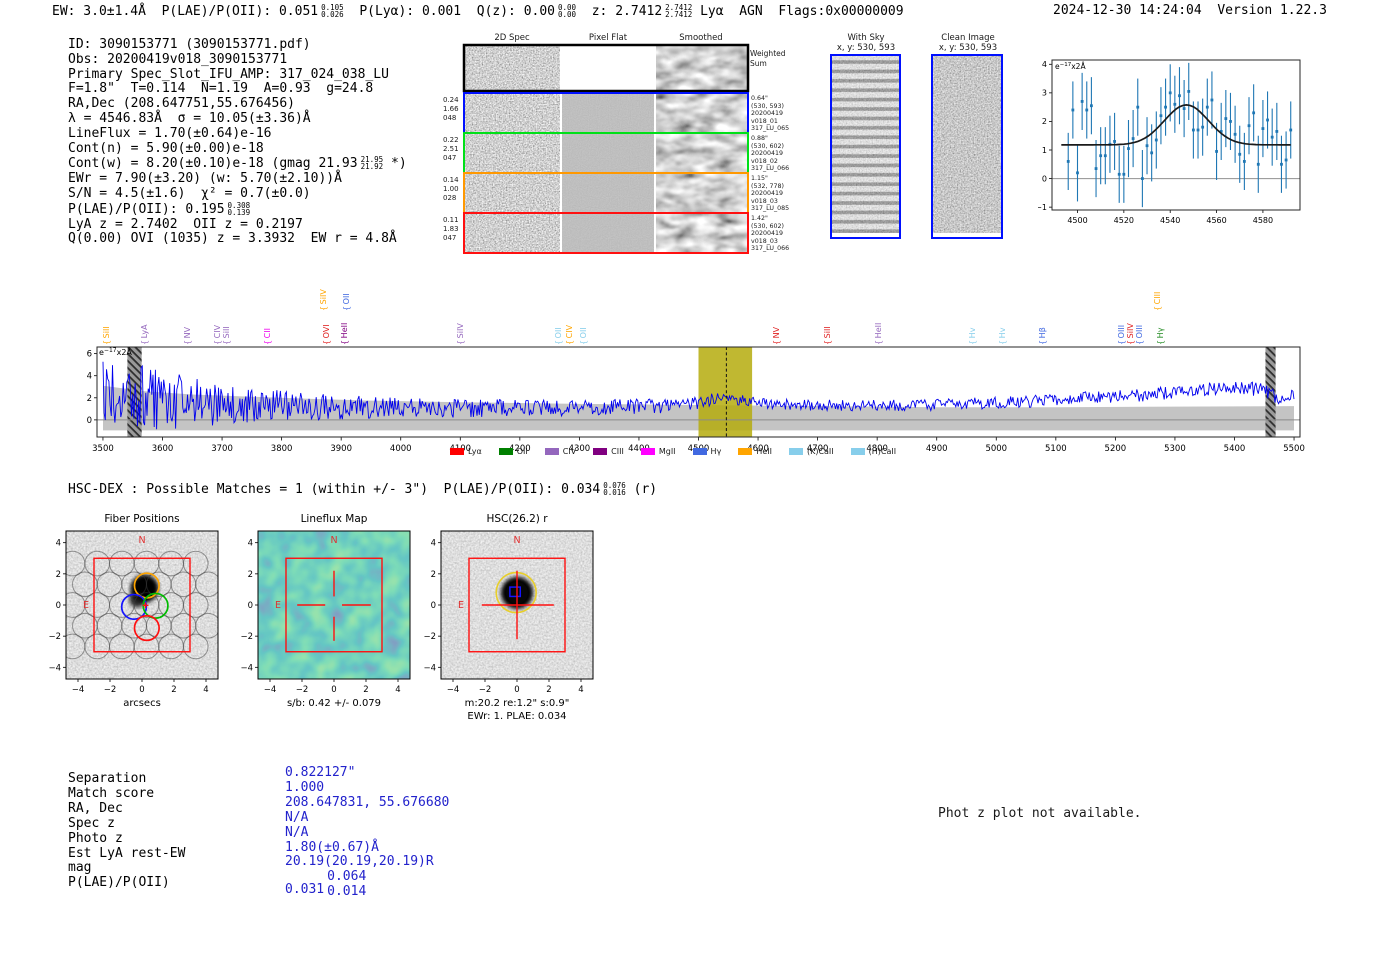  I want to click on match-label-4: Photo z, so click(95, 838).